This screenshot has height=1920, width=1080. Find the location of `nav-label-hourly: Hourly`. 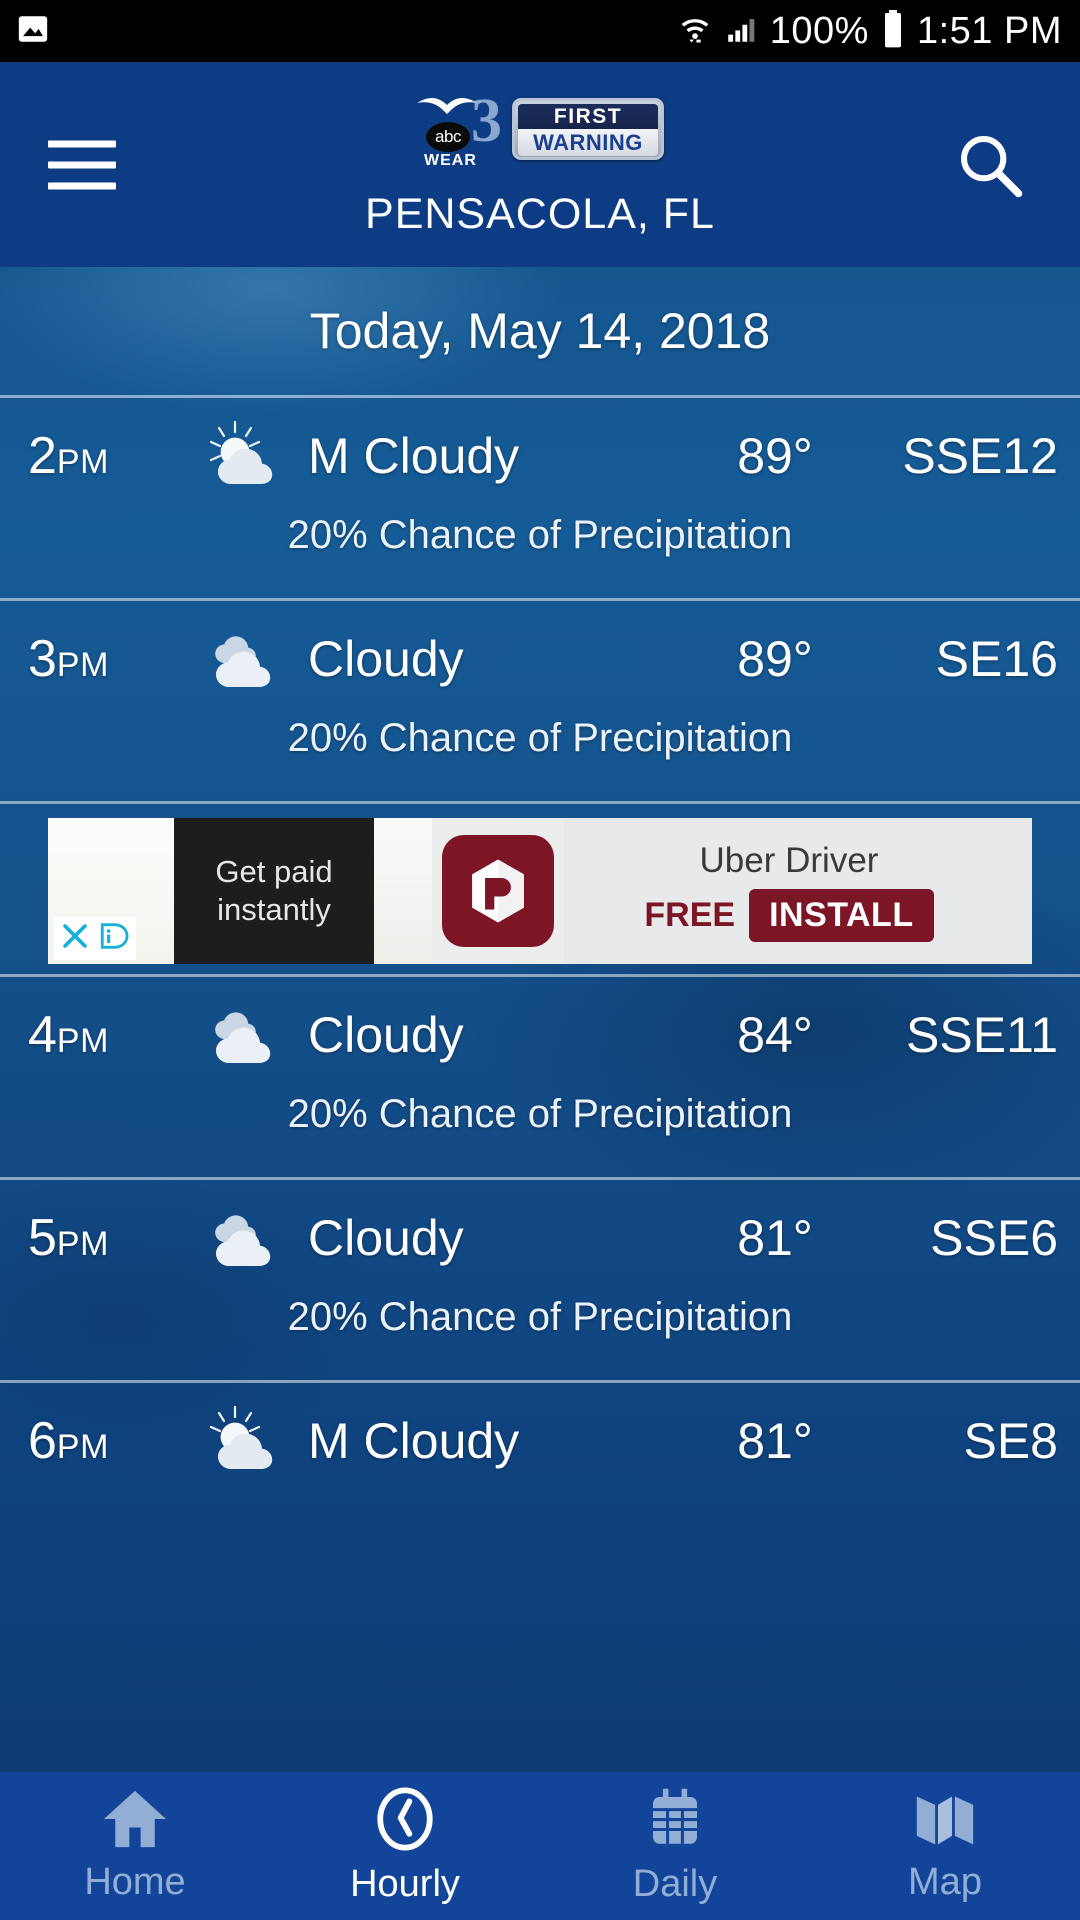

nav-label-hourly: Hourly is located at coordinates (405, 1884).